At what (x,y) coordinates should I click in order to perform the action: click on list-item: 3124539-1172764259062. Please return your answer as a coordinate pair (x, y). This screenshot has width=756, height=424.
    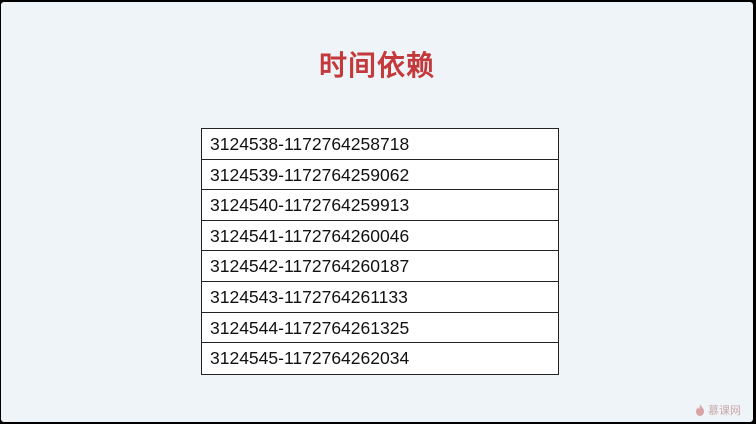
    Looking at the image, I should click on (380, 175).